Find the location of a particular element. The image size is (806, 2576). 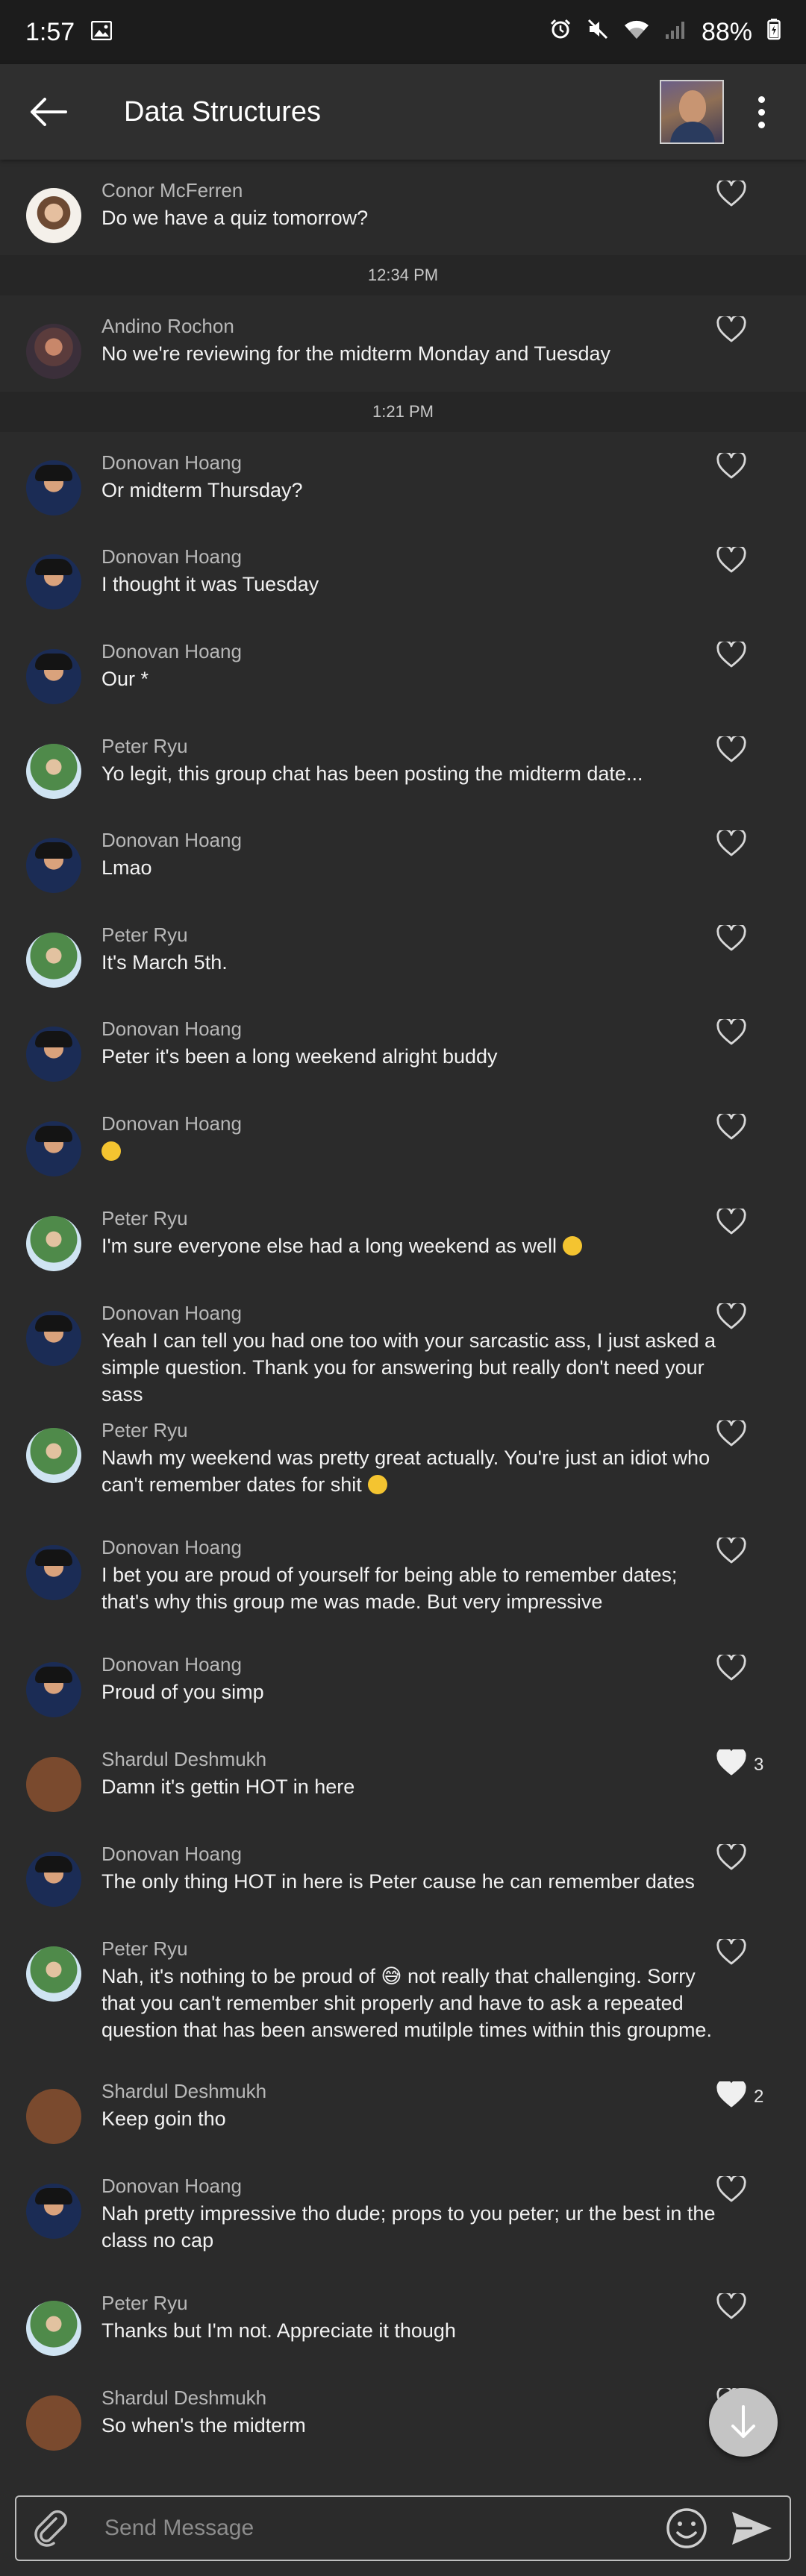

emoji-picker-icon is located at coordinates (687, 2528).